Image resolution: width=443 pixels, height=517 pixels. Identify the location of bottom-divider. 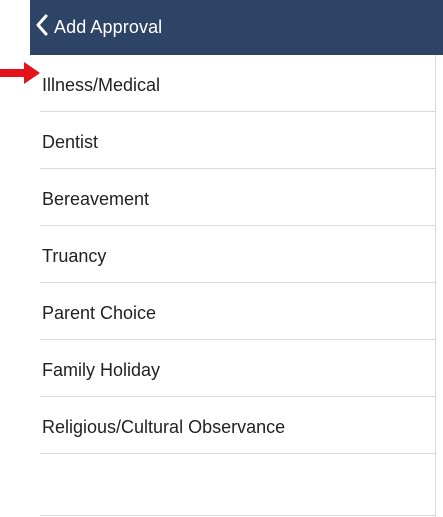
(237, 515).